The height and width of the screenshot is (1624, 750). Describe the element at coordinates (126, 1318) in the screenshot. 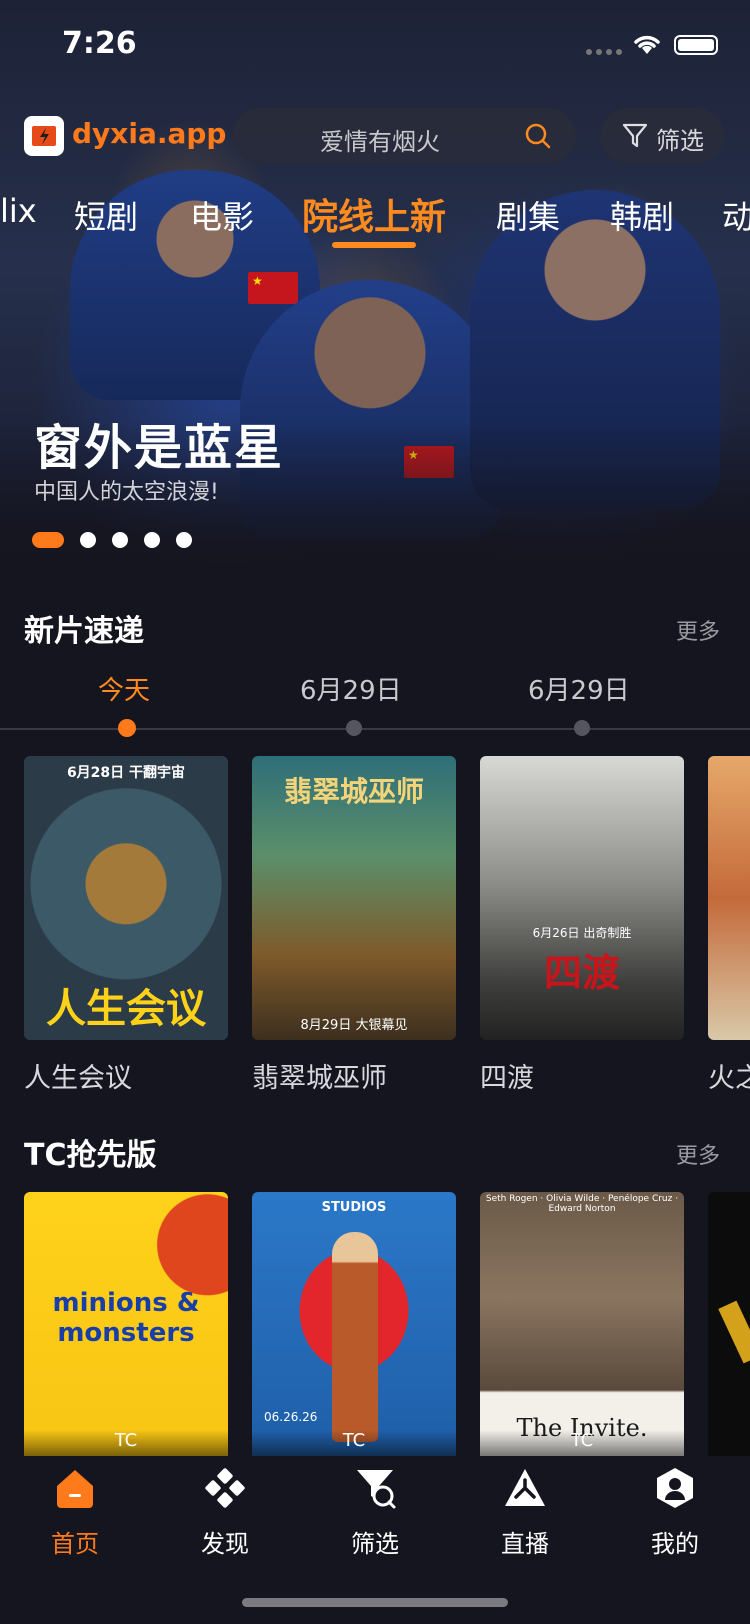

I see `poster-title-art: minions & monsters` at that location.